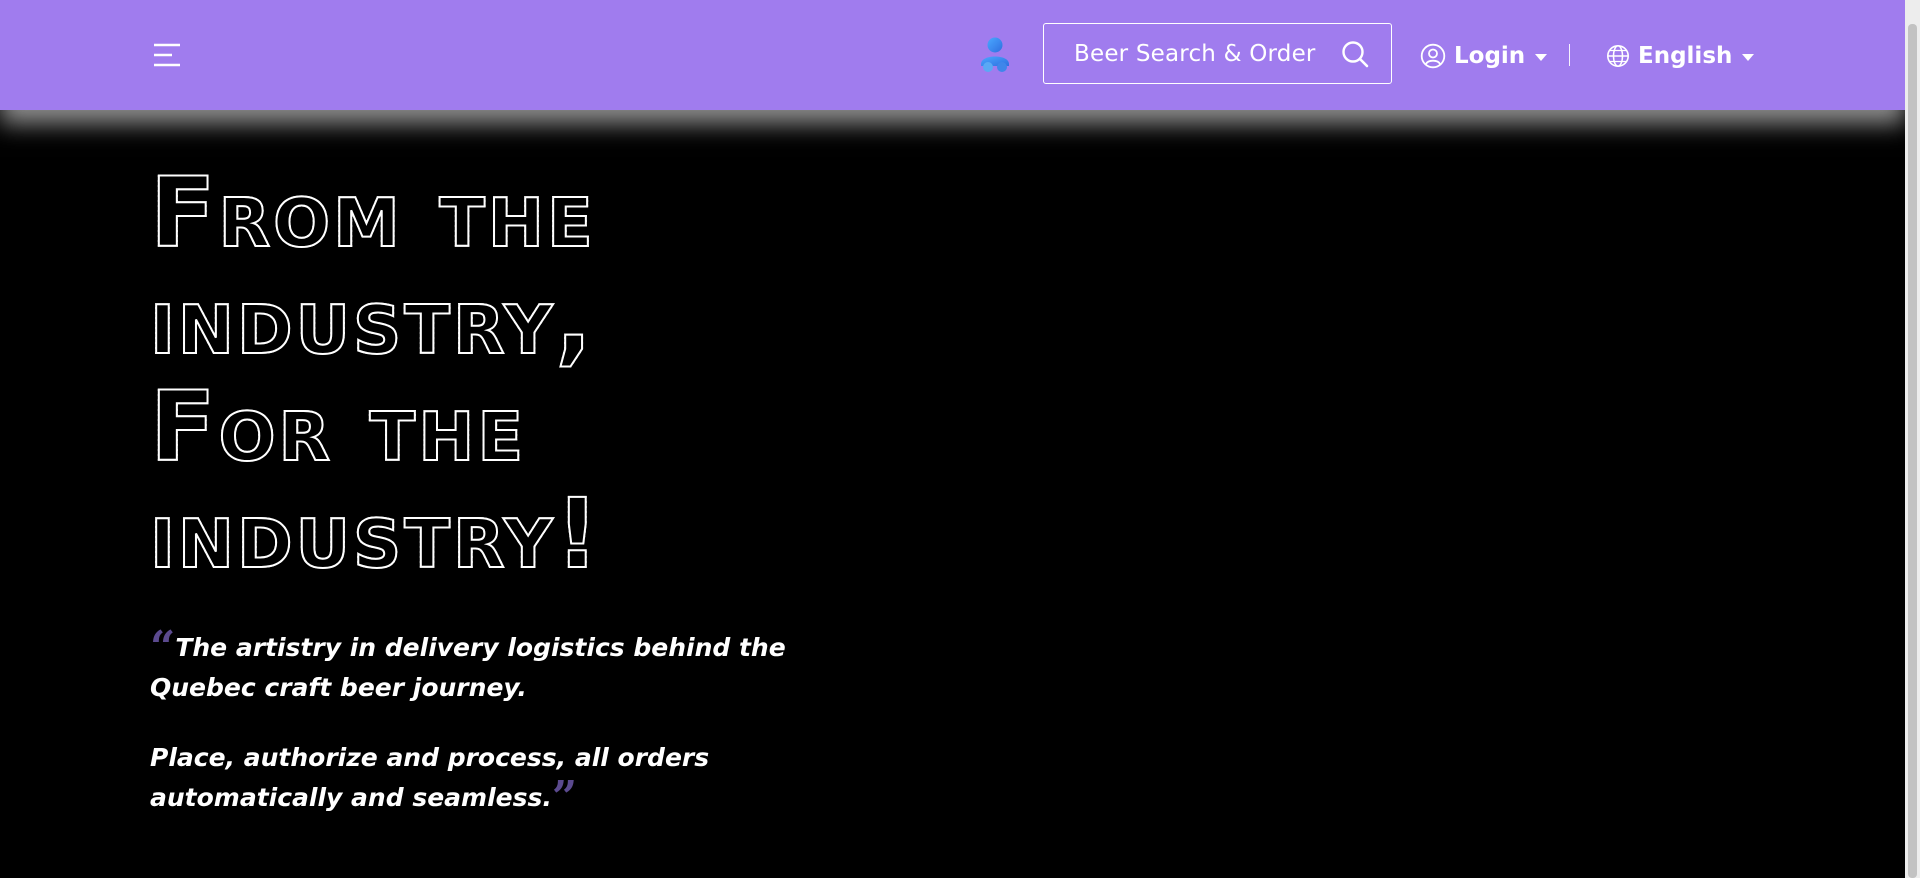 Image resolution: width=1920 pixels, height=878 pixels. What do you see at coordinates (529, 320) in the screenshot?
I see `hero-title-line: industry,` at bounding box center [529, 320].